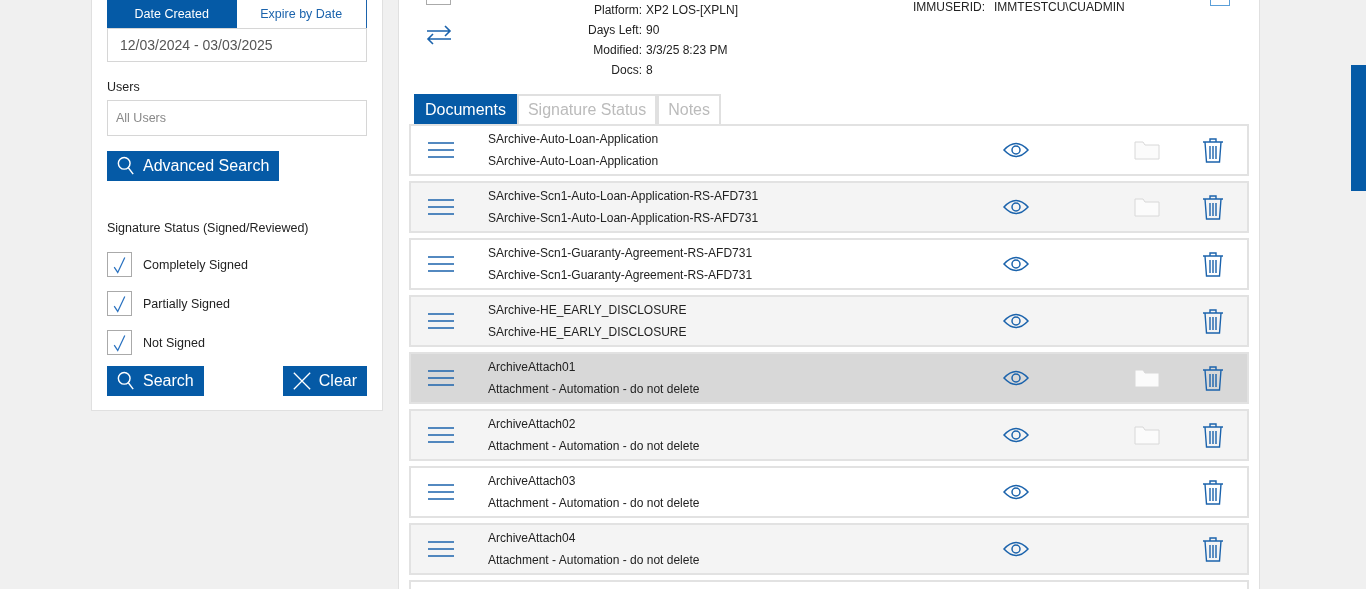 This screenshot has width=1366, height=589. Describe the element at coordinates (532, 424) in the screenshot. I see `document-name: ArchiveAttach02` at that location.